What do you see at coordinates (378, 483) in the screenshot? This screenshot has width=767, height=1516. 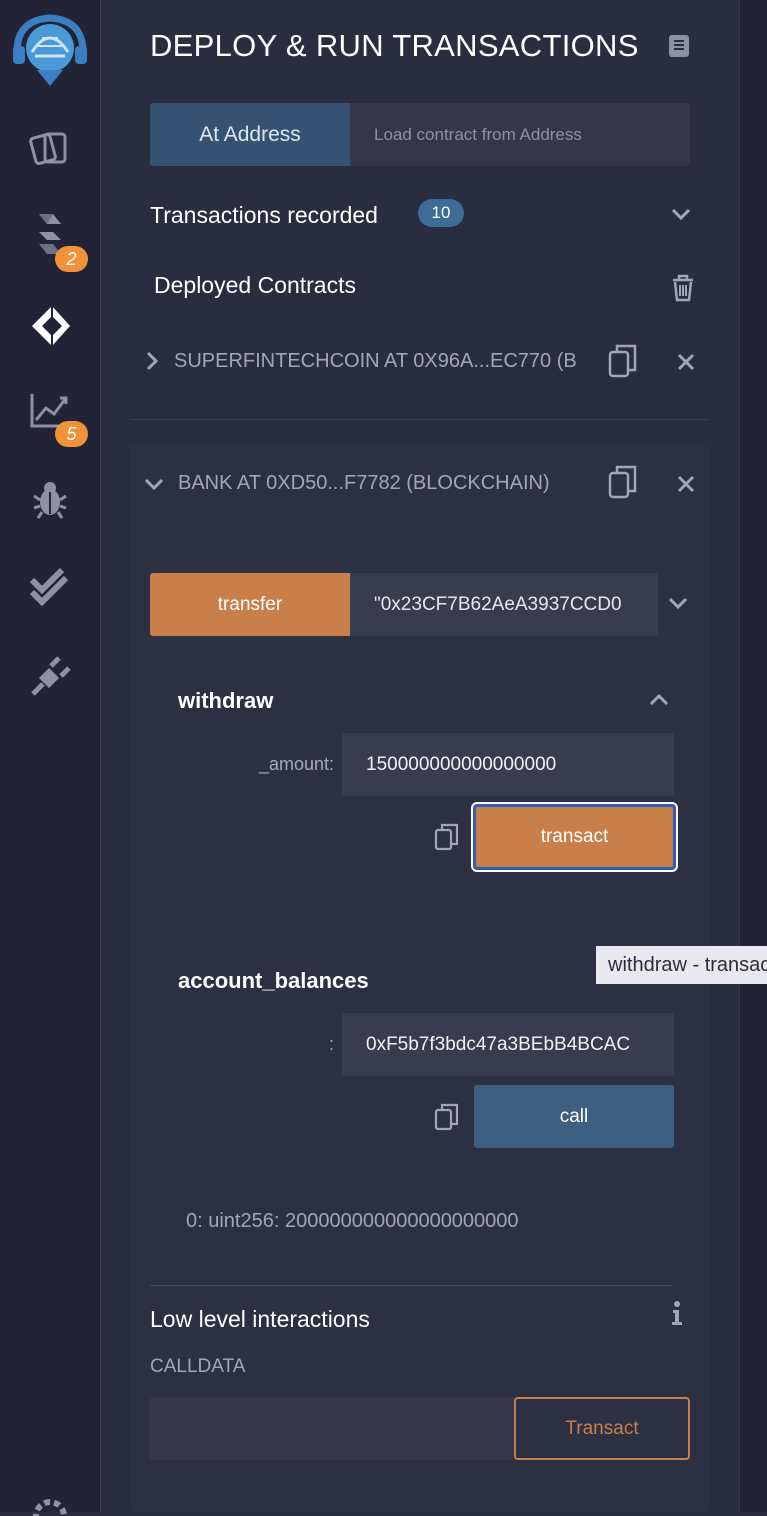 I see `contract-bank: BANK AT 0XD50...F7782 (BLOCKCHAIN)` at bounding box center [378, 483].